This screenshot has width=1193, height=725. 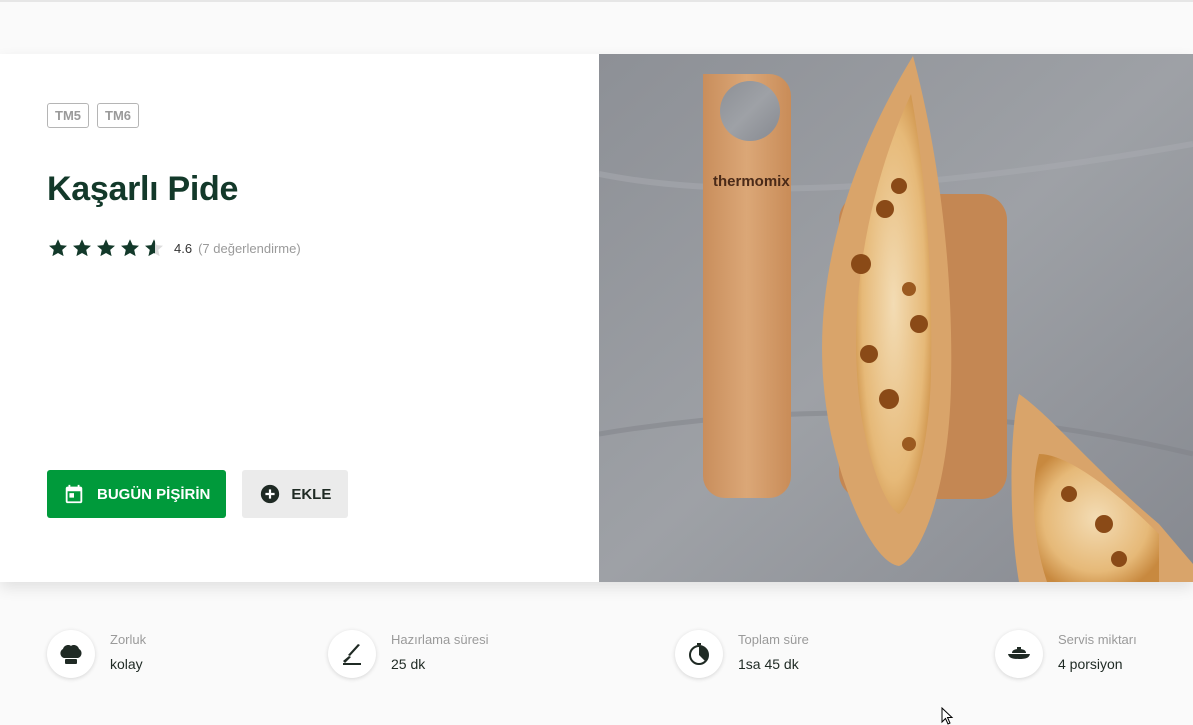 I want to click on info-label: Hazırlama süresi, so click(x=440, y=639).